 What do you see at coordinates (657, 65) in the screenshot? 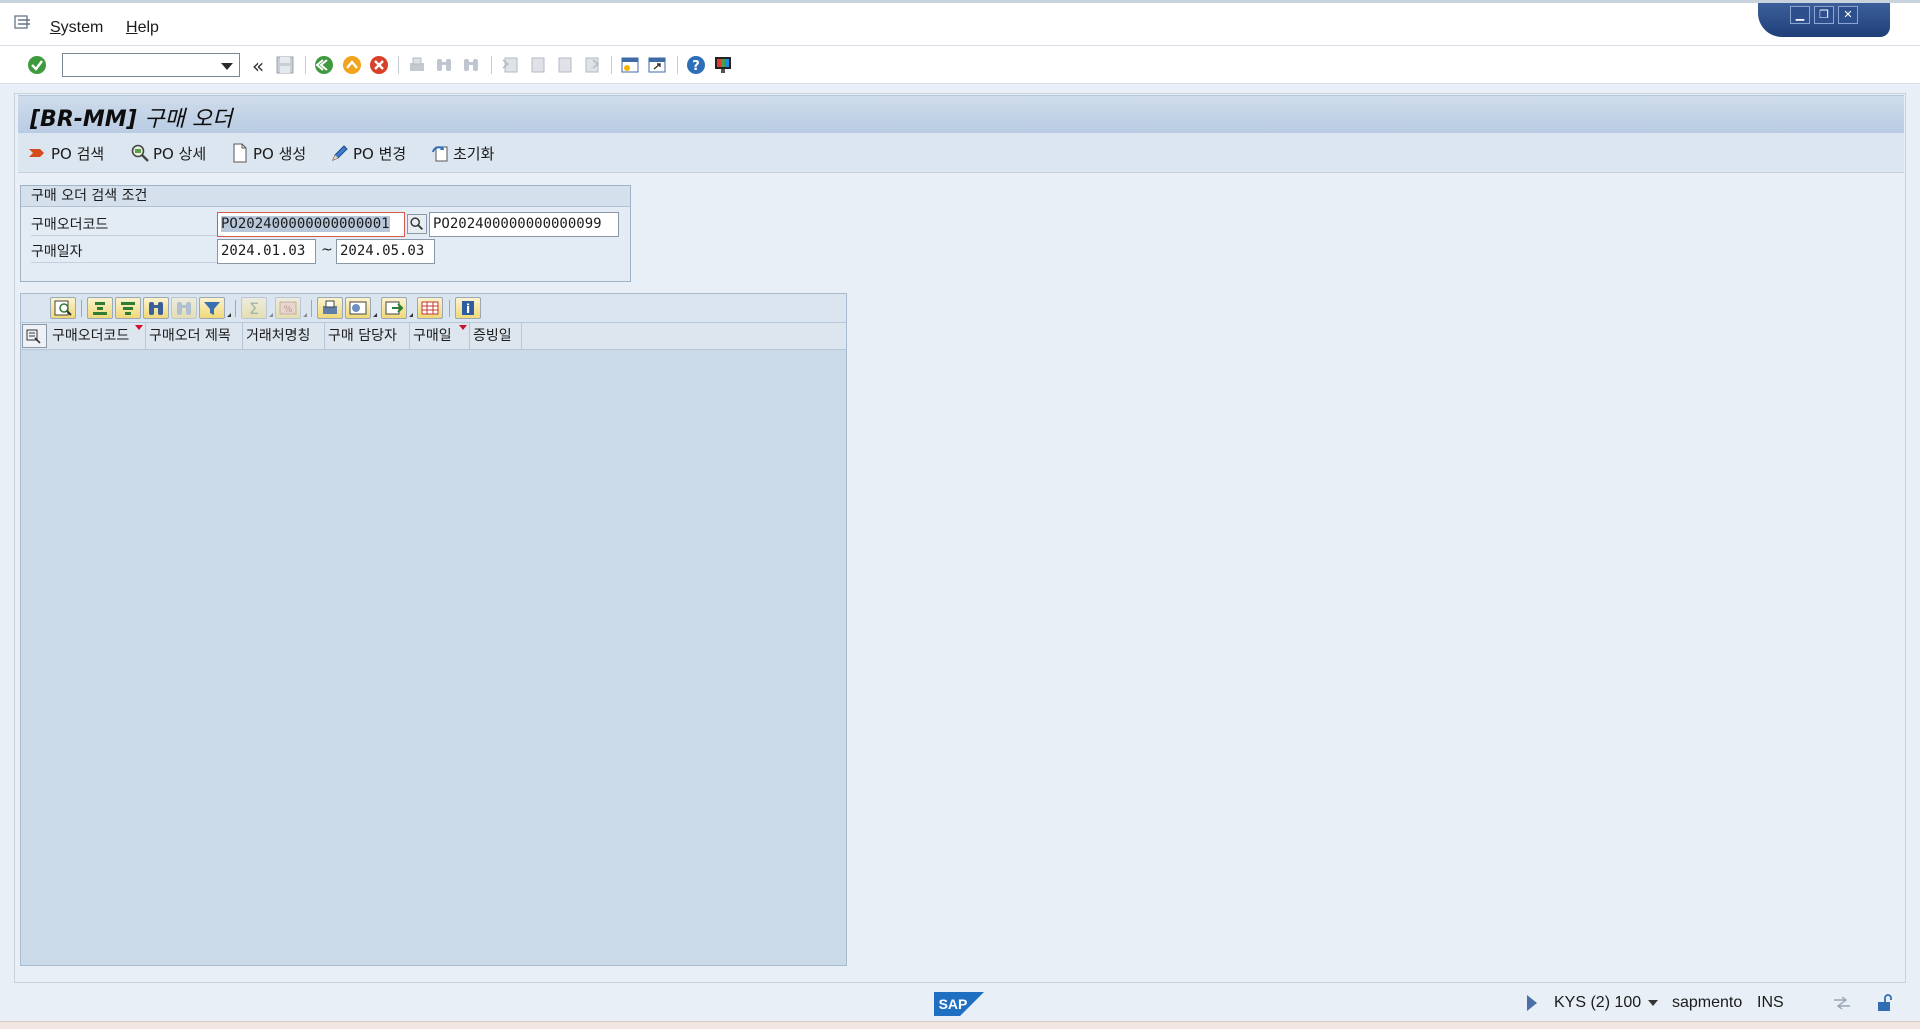
I see `shortcut-icon` at bounding box center [657, 65].